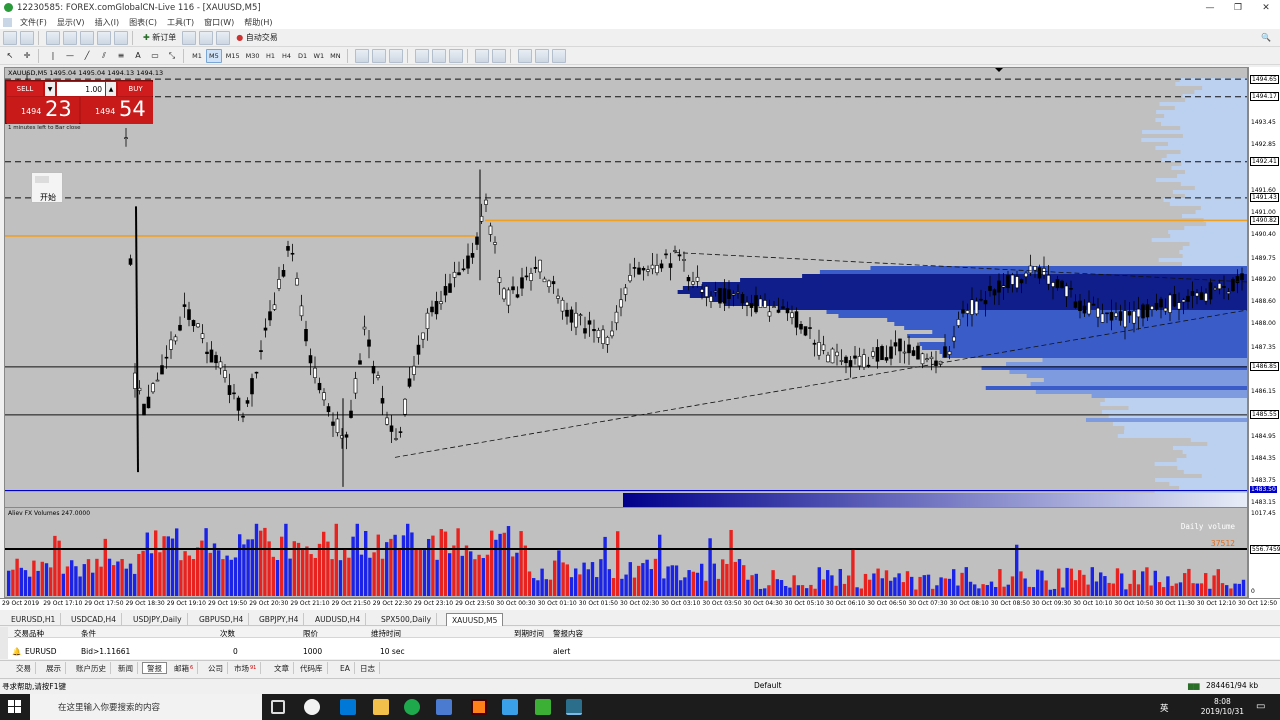 The height and width of the screenshot is (720, 1280). What do you see at coordinates (543, 707) in the screenshot?
I see `wechat-icon` at bounding box center [543, 707].